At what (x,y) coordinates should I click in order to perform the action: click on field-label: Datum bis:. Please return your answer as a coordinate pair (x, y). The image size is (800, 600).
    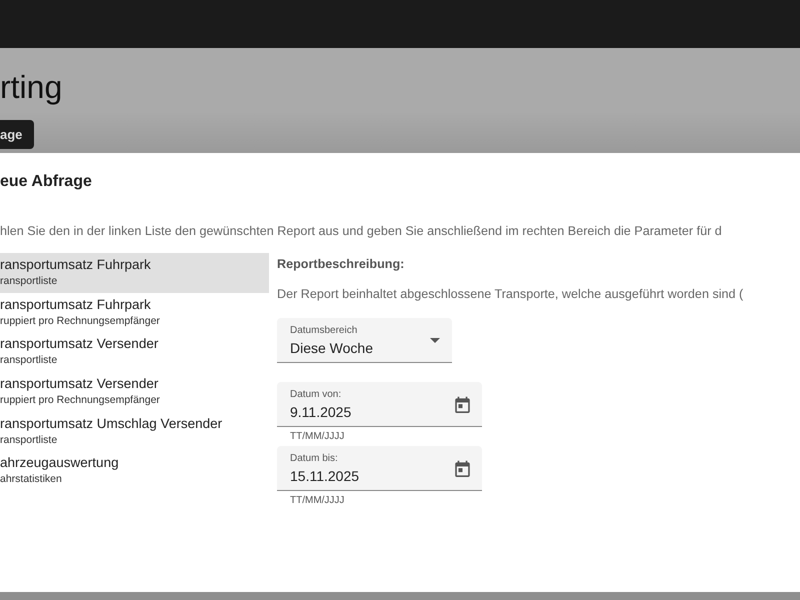
    Looking at the image, I should click on (314, 459).